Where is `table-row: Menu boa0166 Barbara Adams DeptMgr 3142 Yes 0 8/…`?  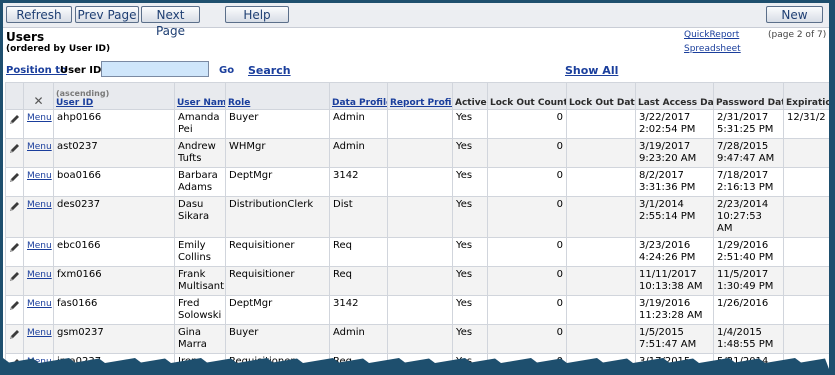
table-row: Menu boa0166 Barbara Adams DeptMgr 3142 Yes 0 8/… is located at coordinates (417, 182).